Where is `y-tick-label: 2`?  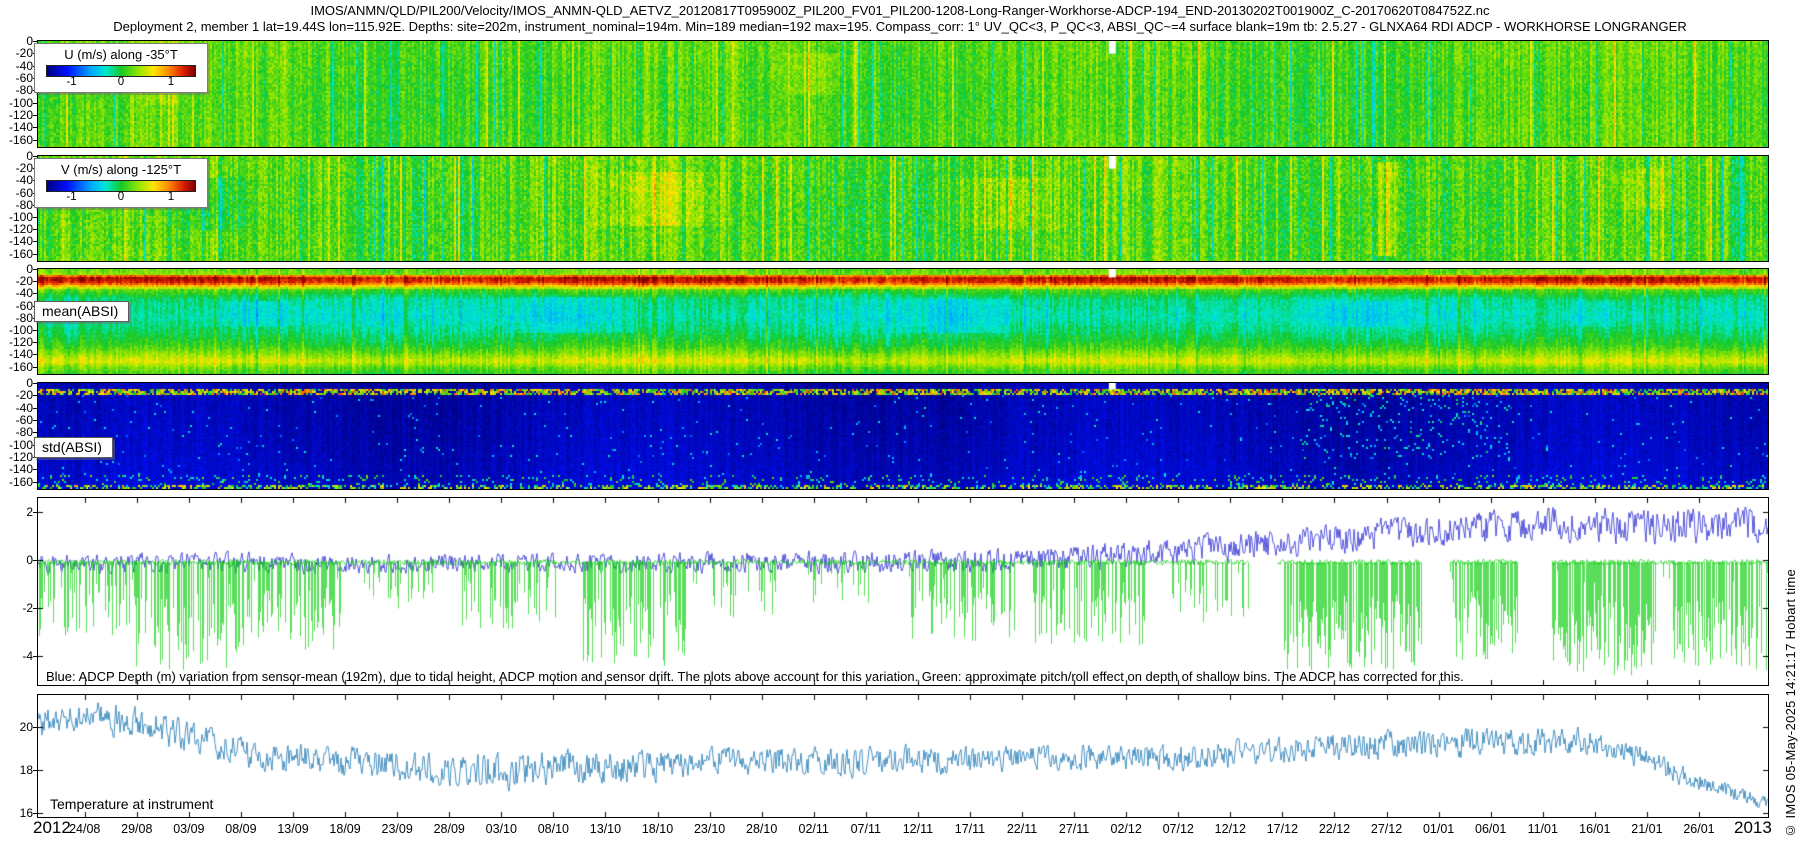 y-tick-label: 2 is located at coordinates (29, 512).